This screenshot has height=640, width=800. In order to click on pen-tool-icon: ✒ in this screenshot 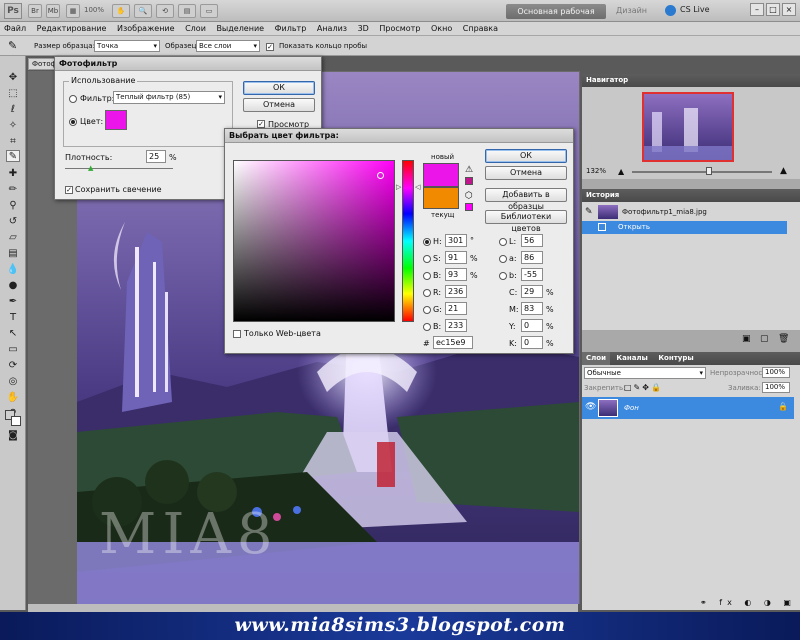, I will do `click(13, 302)`.